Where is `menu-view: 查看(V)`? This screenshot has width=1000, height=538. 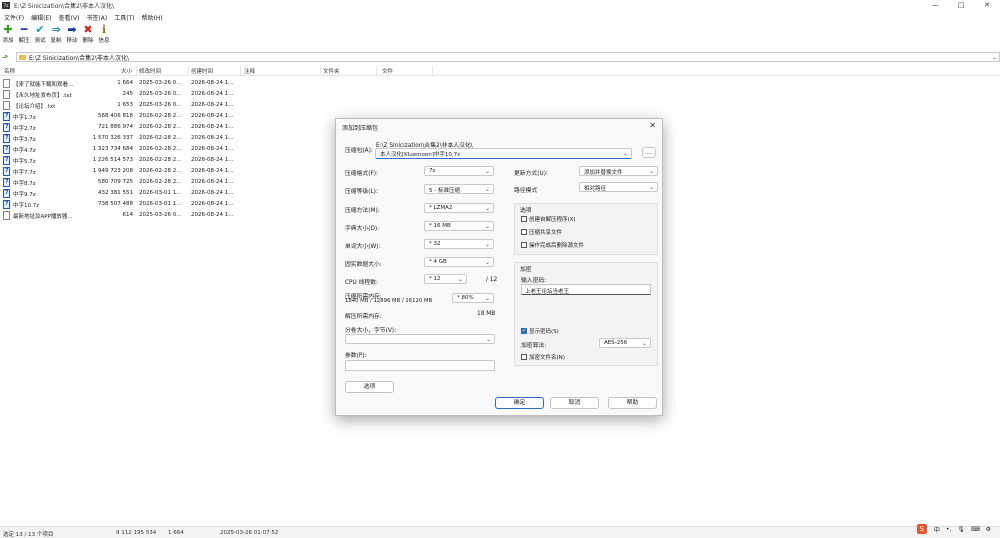
menu-view: 查看(V) is located at coordinates (69, 17).